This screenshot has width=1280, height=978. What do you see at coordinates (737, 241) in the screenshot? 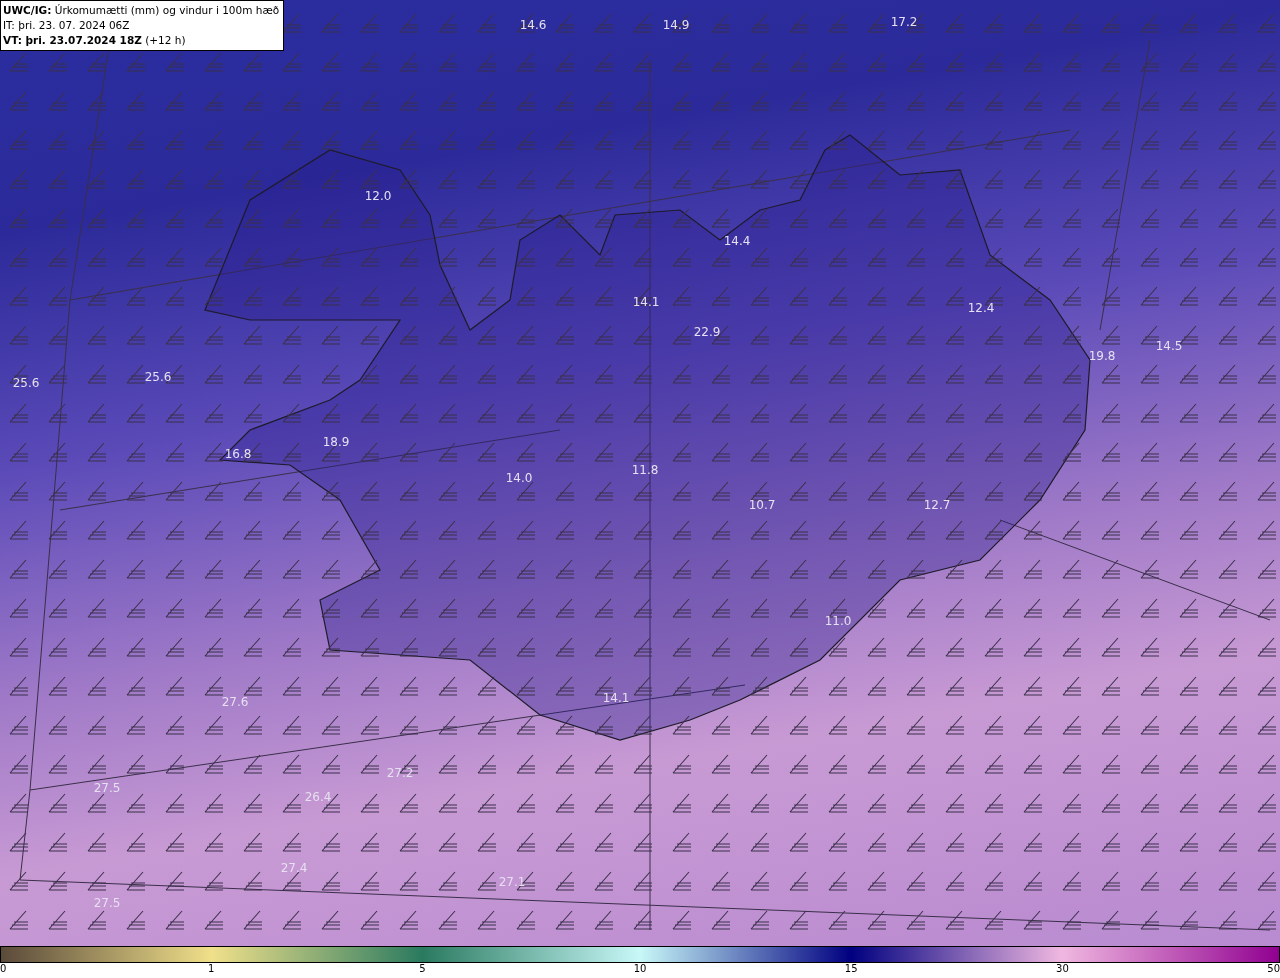
I see `value-label: 14.4` at bounding box center [737, 241].